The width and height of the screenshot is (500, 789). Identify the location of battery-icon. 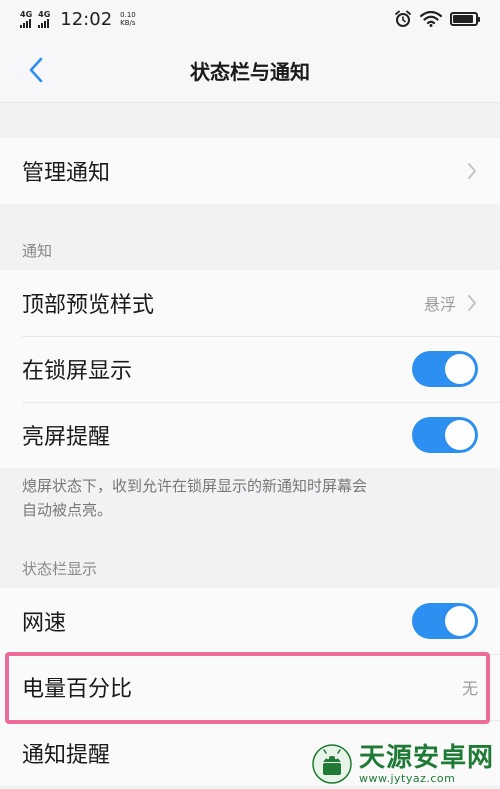
(465, 19).